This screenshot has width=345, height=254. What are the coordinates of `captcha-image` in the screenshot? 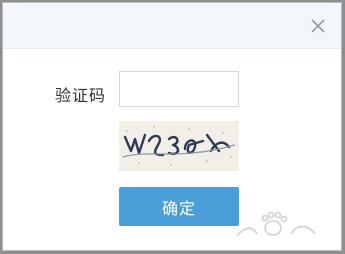 It's located at (179, 146).